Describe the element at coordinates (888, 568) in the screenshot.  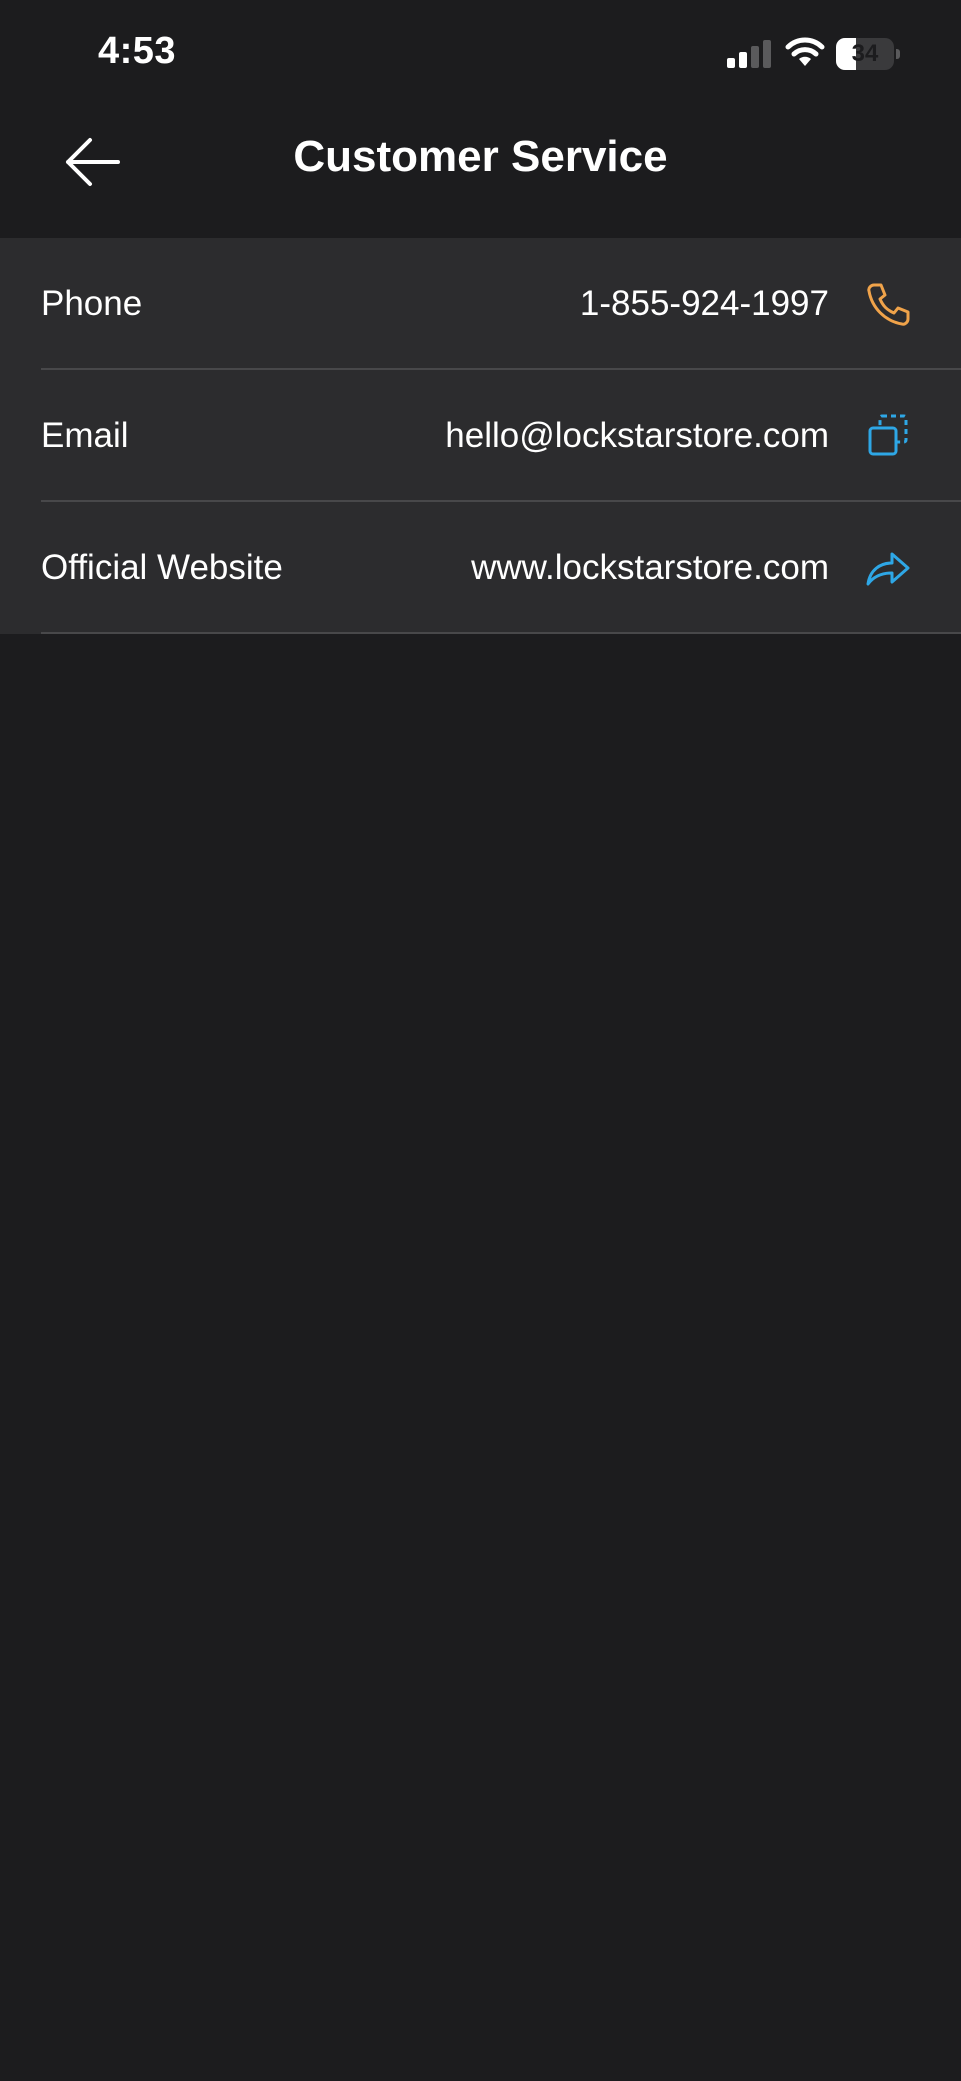
I see `share-arrow-icon` at that location.